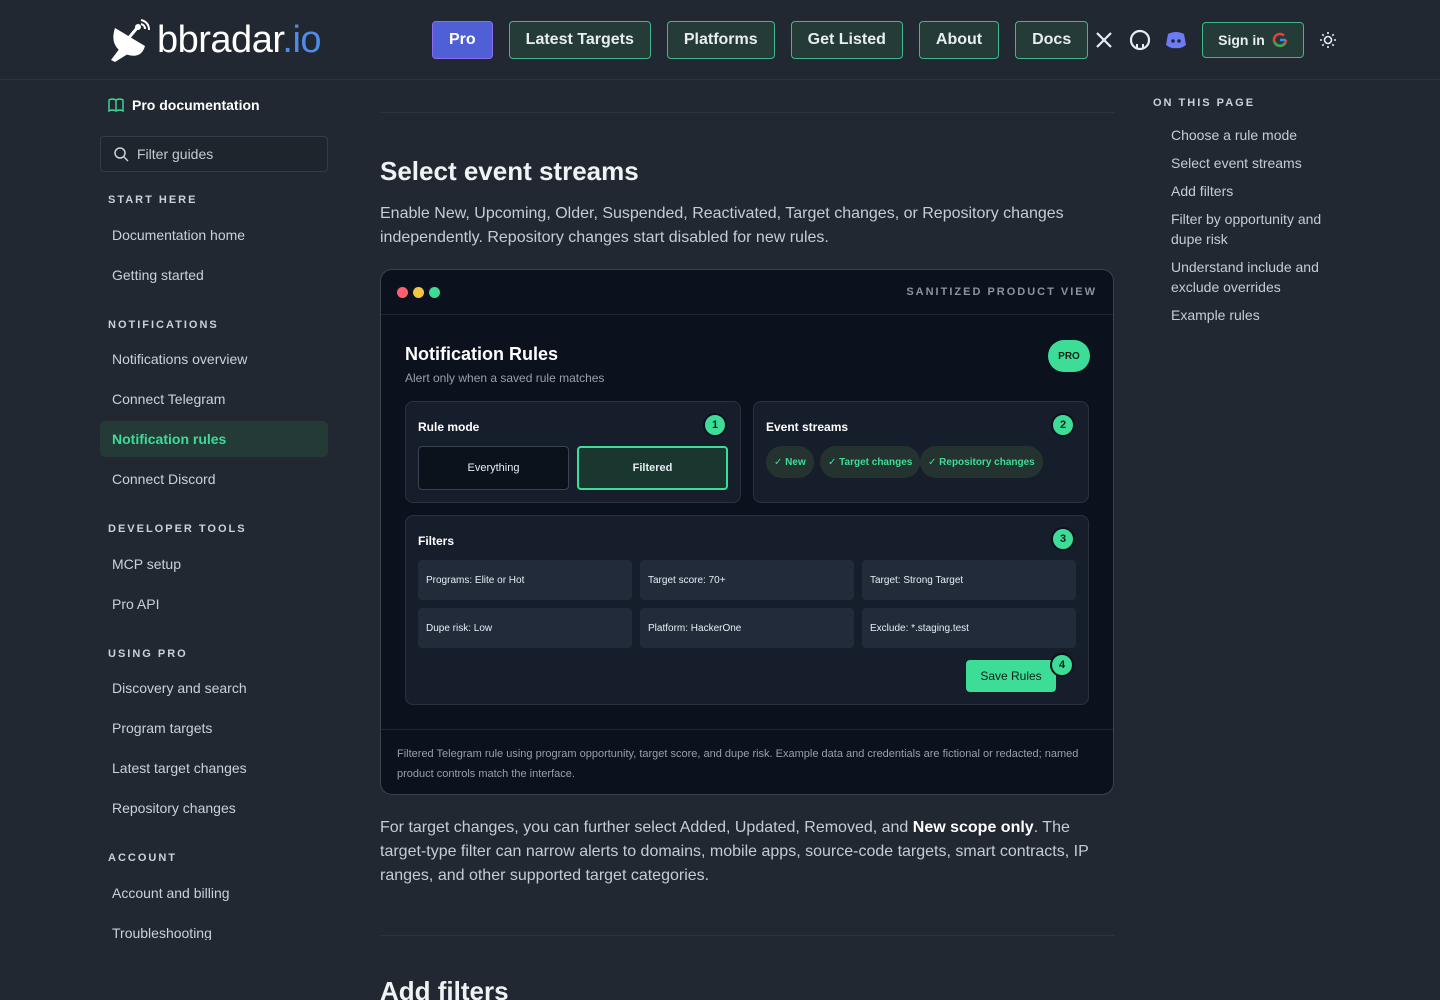 This screenshot has height=1000, width=1440. Describe the element at coordinates (214, 604) in the screenshot. I see `sidebar-item-pro-api: Pro API` at that location.